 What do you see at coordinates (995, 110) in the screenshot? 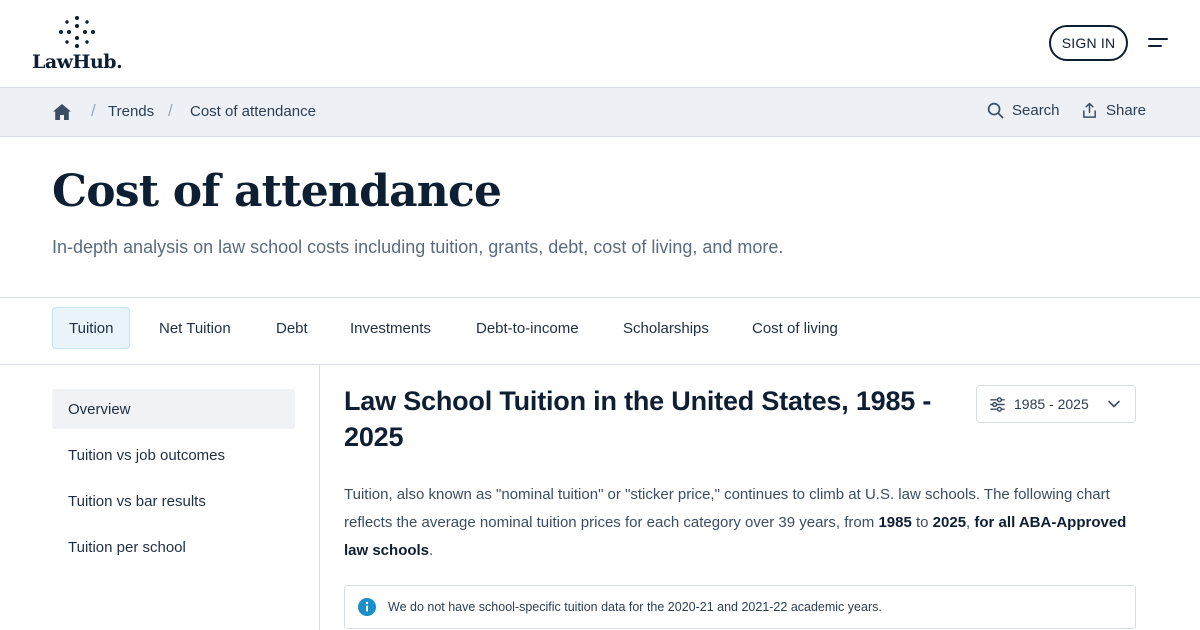
I see `search-icon` at bounding box center [995, 110].